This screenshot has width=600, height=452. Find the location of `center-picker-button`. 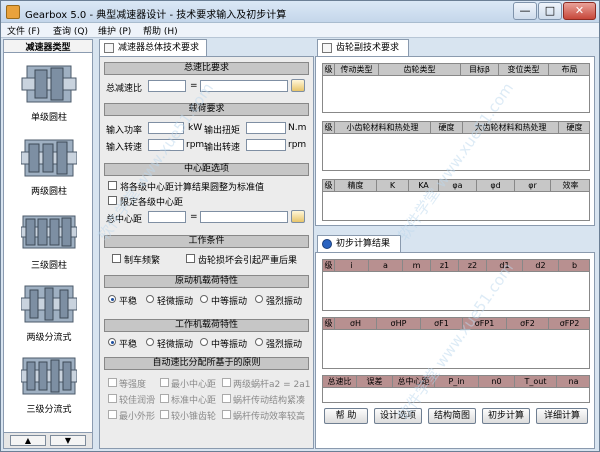

center-picker-button is located at coordinates (298, 216).